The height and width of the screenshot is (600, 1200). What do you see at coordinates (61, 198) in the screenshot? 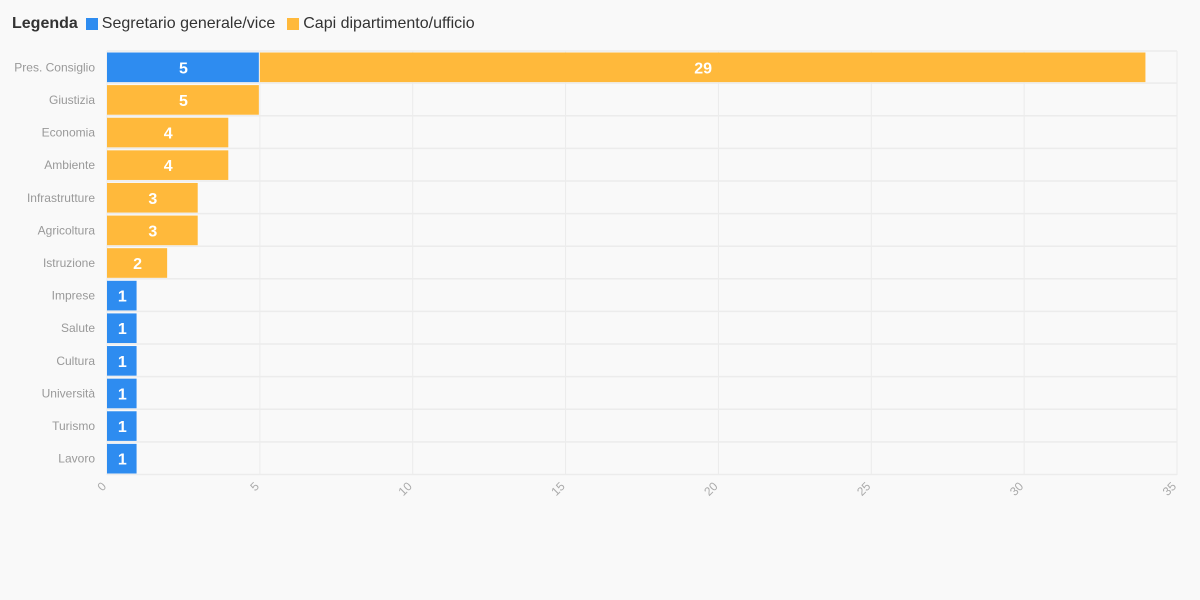
I see `category-label: Infrastrutture` at bounding box center [61, 198].